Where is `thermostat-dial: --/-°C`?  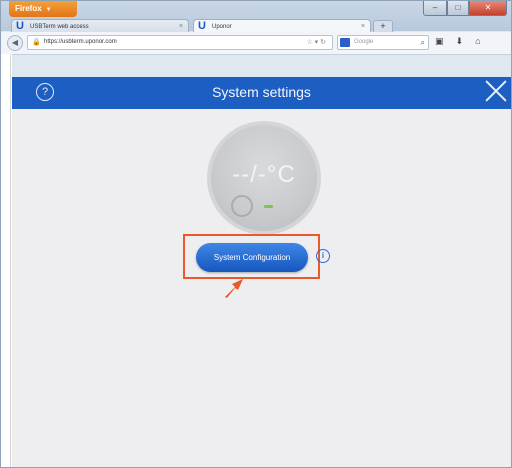
thermostat-dial: --/-°C is located at coordinates (264, 178).